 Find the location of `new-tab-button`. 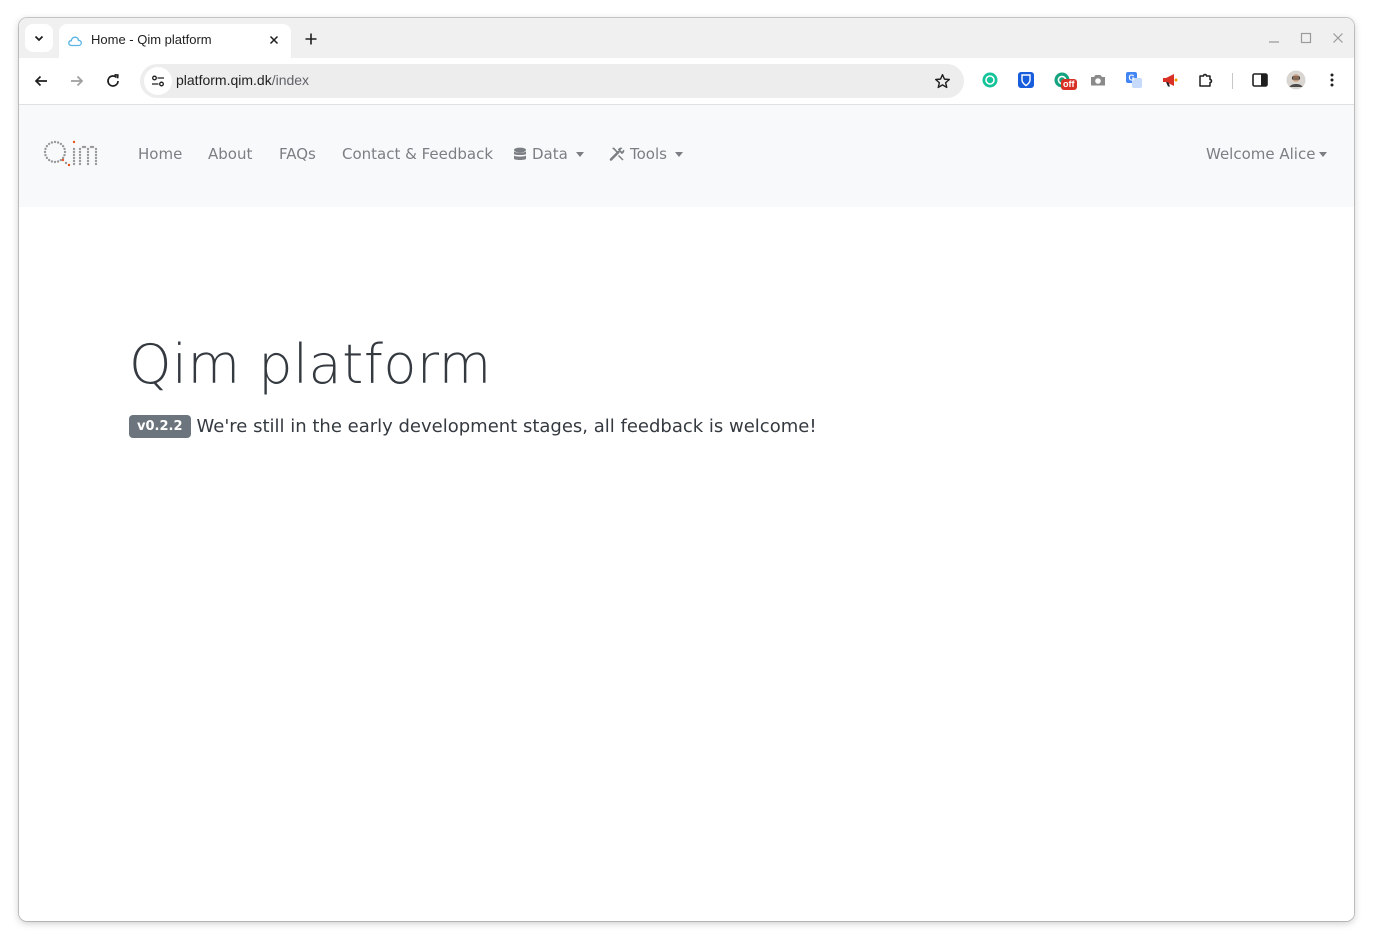

new-tab-button is located at coordinates (311, 39).